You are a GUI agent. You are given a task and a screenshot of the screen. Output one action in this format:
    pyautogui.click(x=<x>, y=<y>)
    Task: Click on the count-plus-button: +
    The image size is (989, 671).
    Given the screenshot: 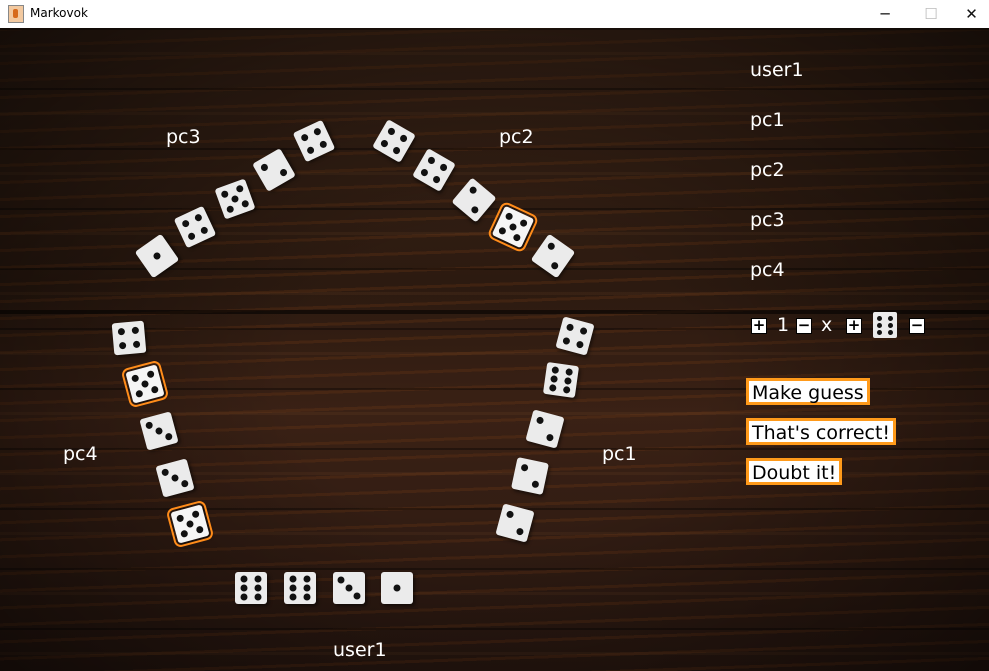 What is the action you would take?
    pyautogui.click(x=759, y=326)
    